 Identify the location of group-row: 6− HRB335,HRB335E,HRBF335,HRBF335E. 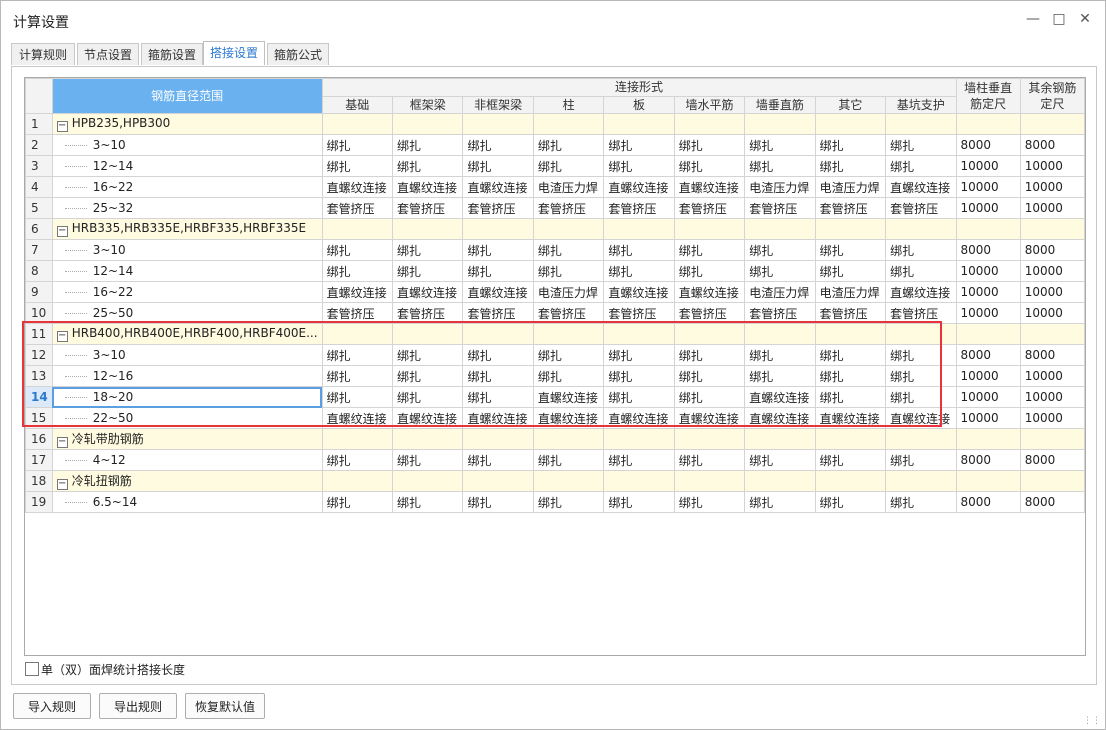
(555, 229).